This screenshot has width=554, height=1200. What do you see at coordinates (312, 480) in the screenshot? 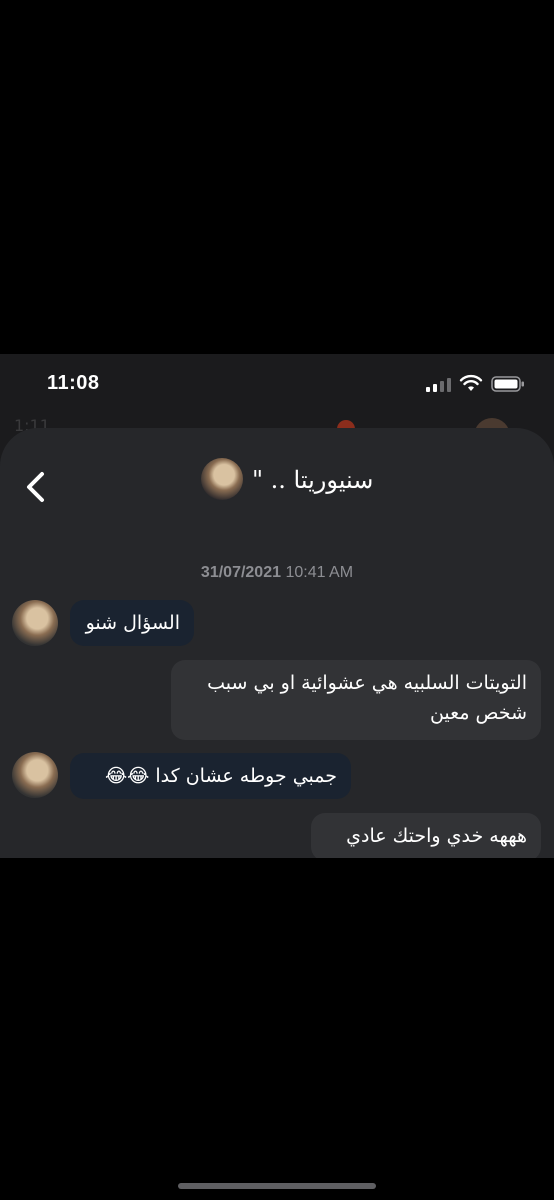
I see `contact-name: سنيوريتا .. "` at bounding box center [312, 480].